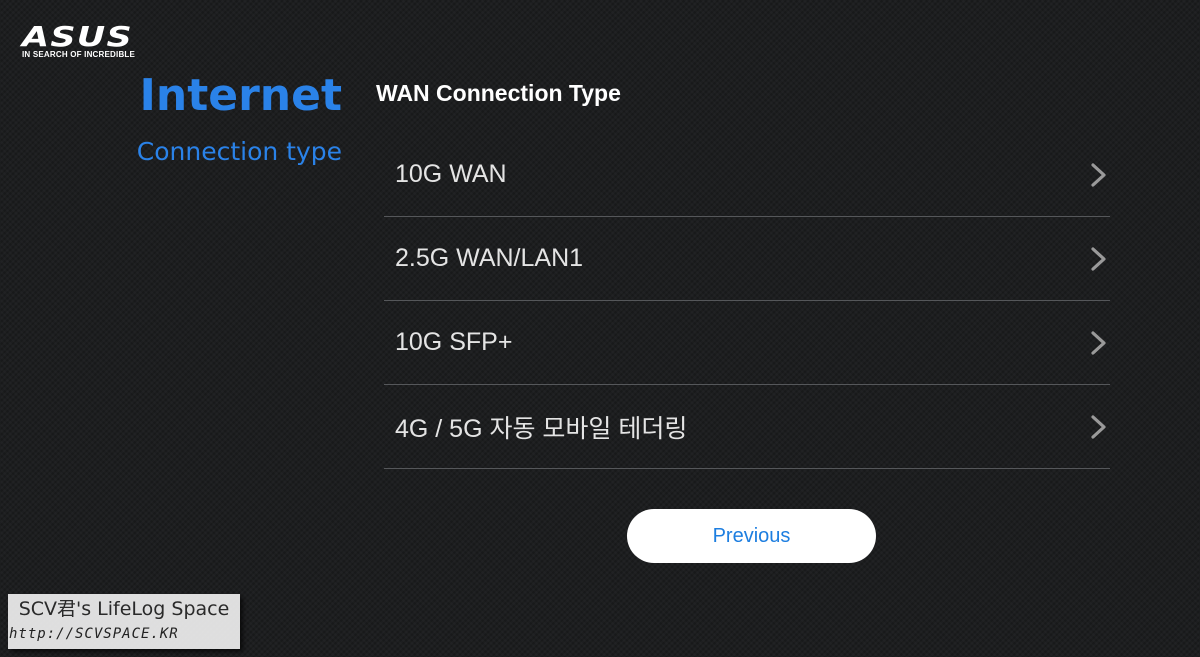 This screenshot has height=657, width=1200. What do you see at coordinates (77, 36) in the screenshot?
I see `logo-wordmark: ASUS` at bounding box center [77, 36].